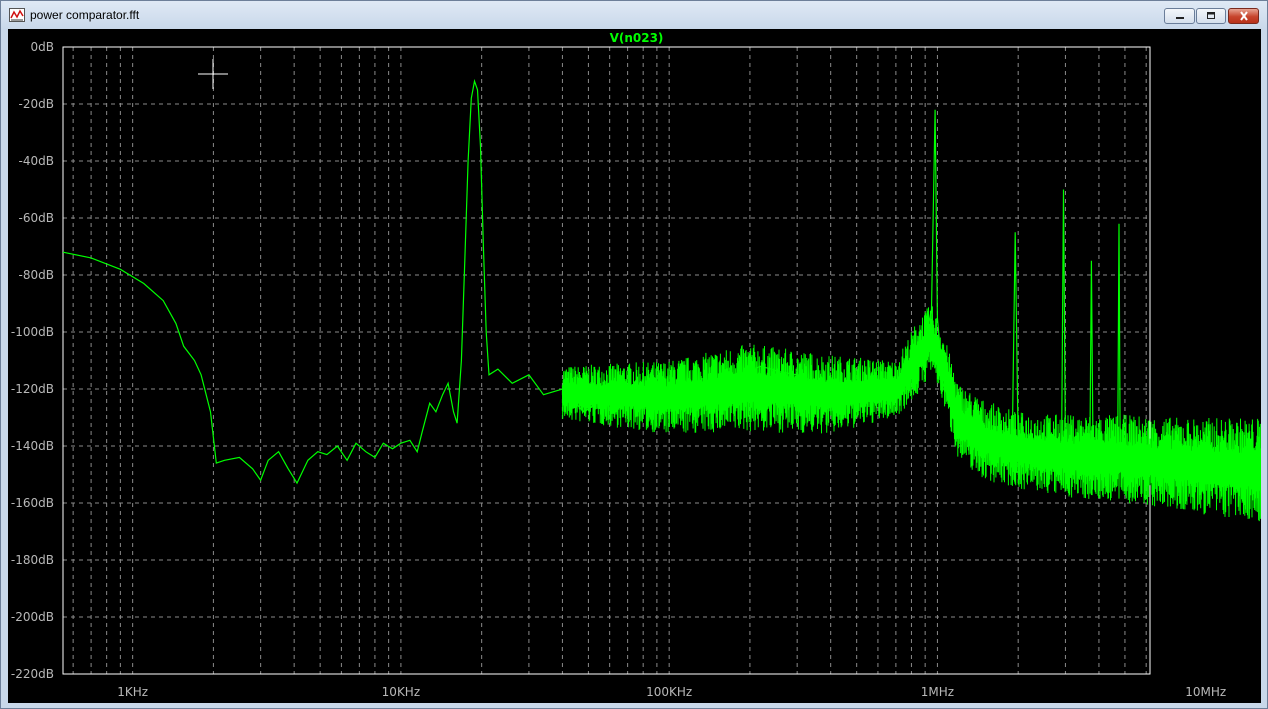 This screenshot has height=709, width=1268. I want to click on y-tick-label: -160dB, so click(32, 503).